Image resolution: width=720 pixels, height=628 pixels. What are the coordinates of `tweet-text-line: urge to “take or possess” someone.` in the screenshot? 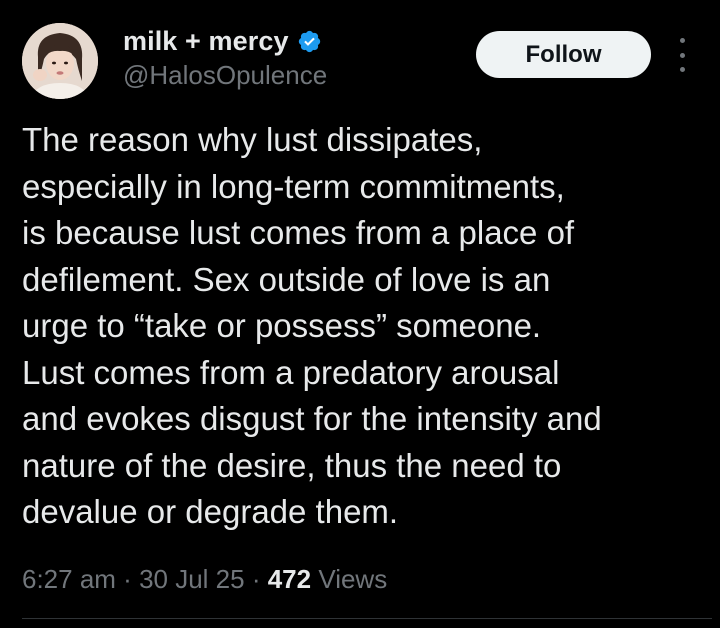 It's located at (282, 325).